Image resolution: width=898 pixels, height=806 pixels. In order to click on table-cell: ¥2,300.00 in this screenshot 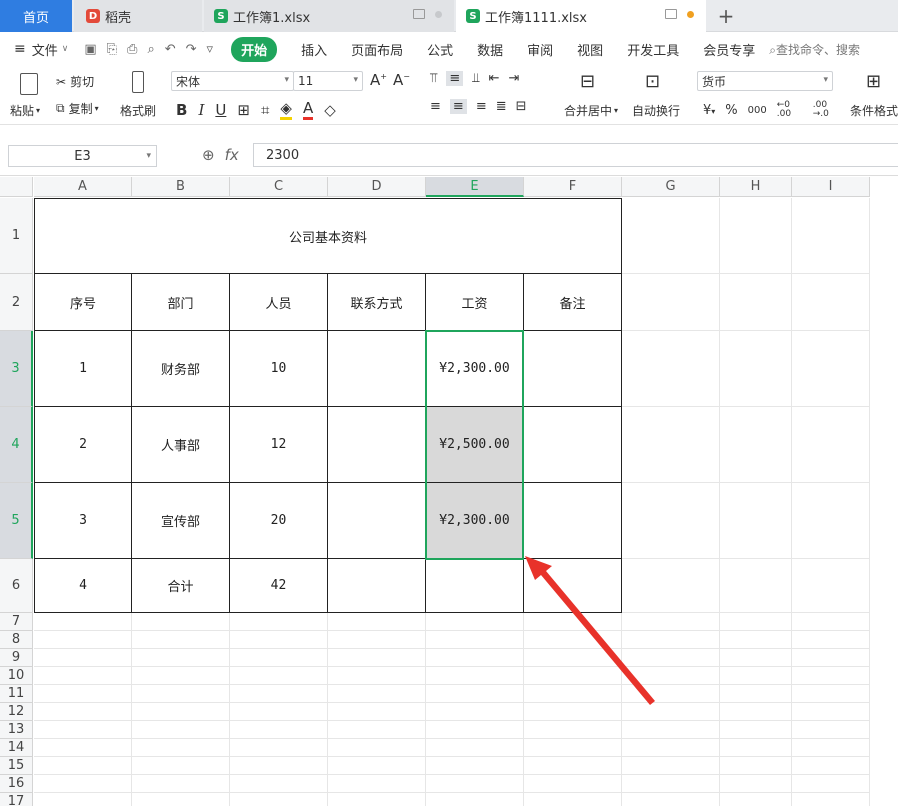, I will do `click(475, 521)`.